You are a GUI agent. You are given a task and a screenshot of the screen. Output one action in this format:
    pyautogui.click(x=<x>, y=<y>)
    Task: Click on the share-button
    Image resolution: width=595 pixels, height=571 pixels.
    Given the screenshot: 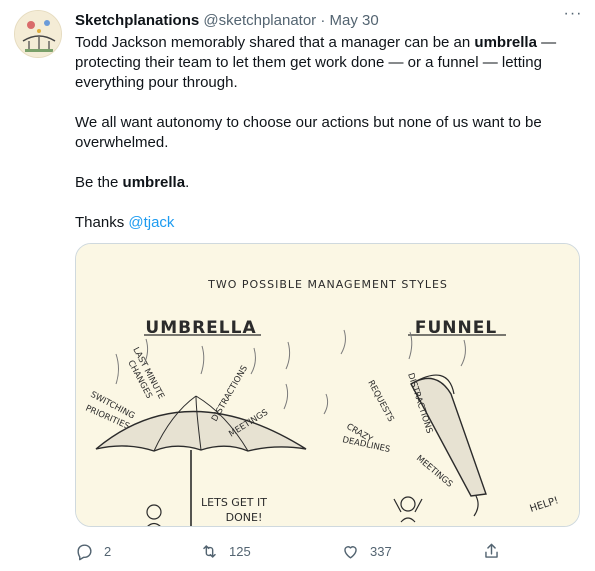 What is the action you would take?
    pyautogui.click(x=496, y=551)
    